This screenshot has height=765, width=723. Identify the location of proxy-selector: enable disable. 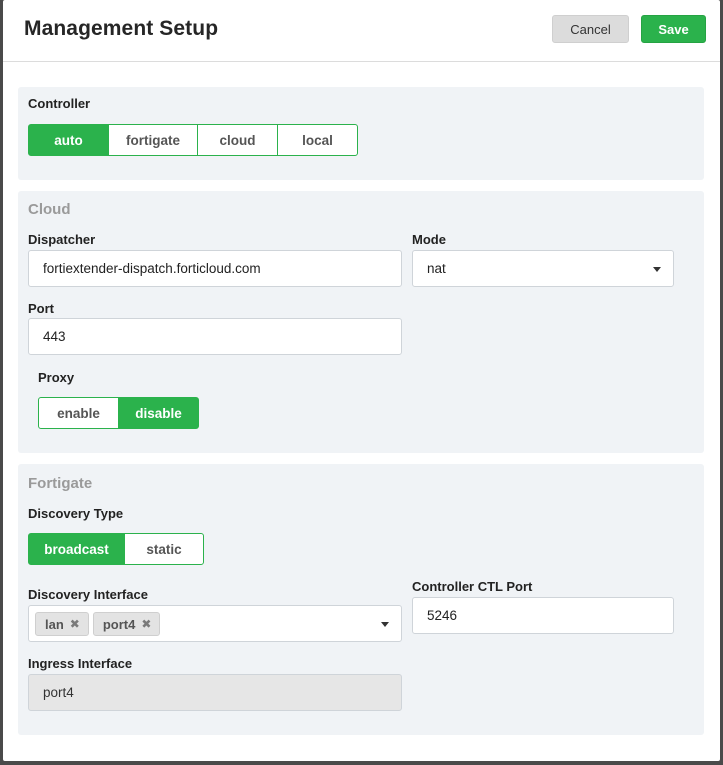
(118, 413).